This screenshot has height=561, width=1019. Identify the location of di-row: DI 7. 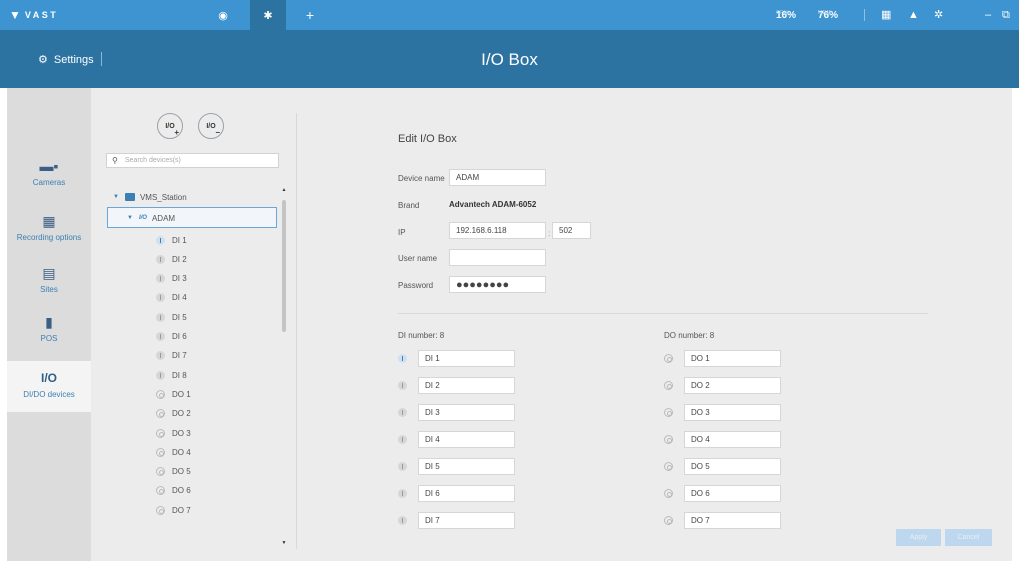
(456, 520).